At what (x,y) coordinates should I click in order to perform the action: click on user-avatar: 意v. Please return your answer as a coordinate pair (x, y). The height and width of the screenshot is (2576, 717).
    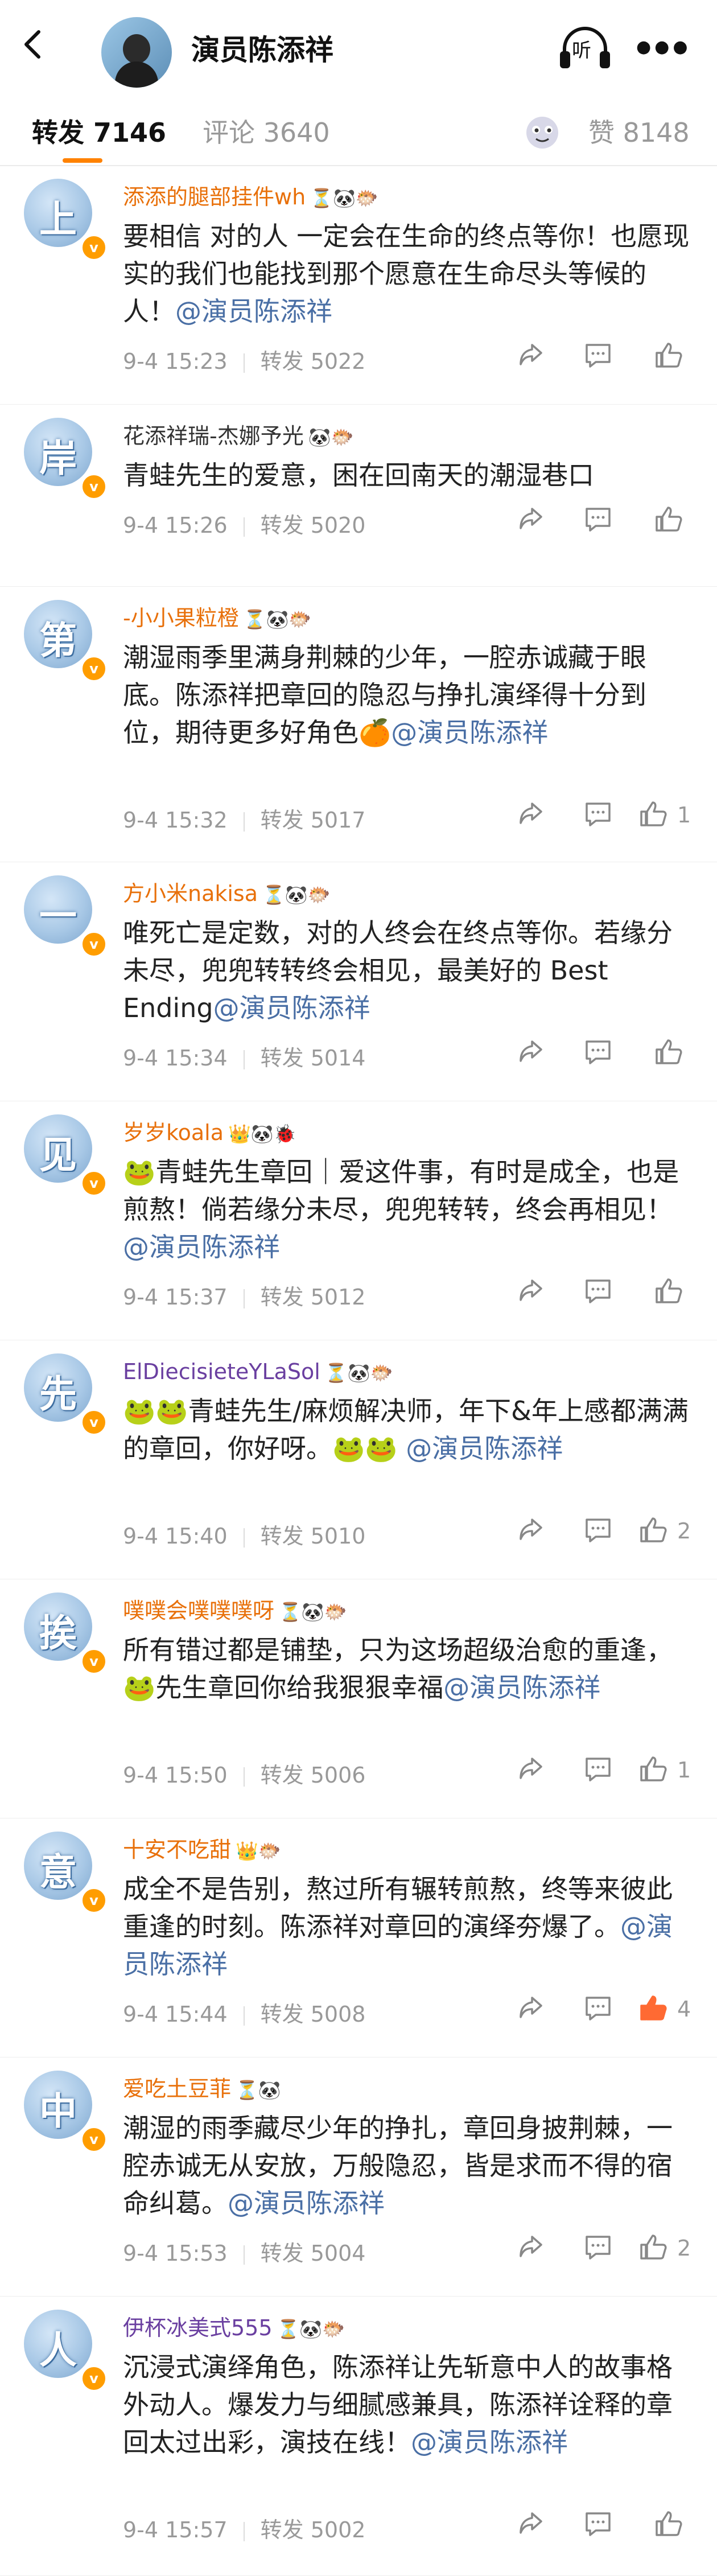
    Looking at the image, I should click on (65, 1873).